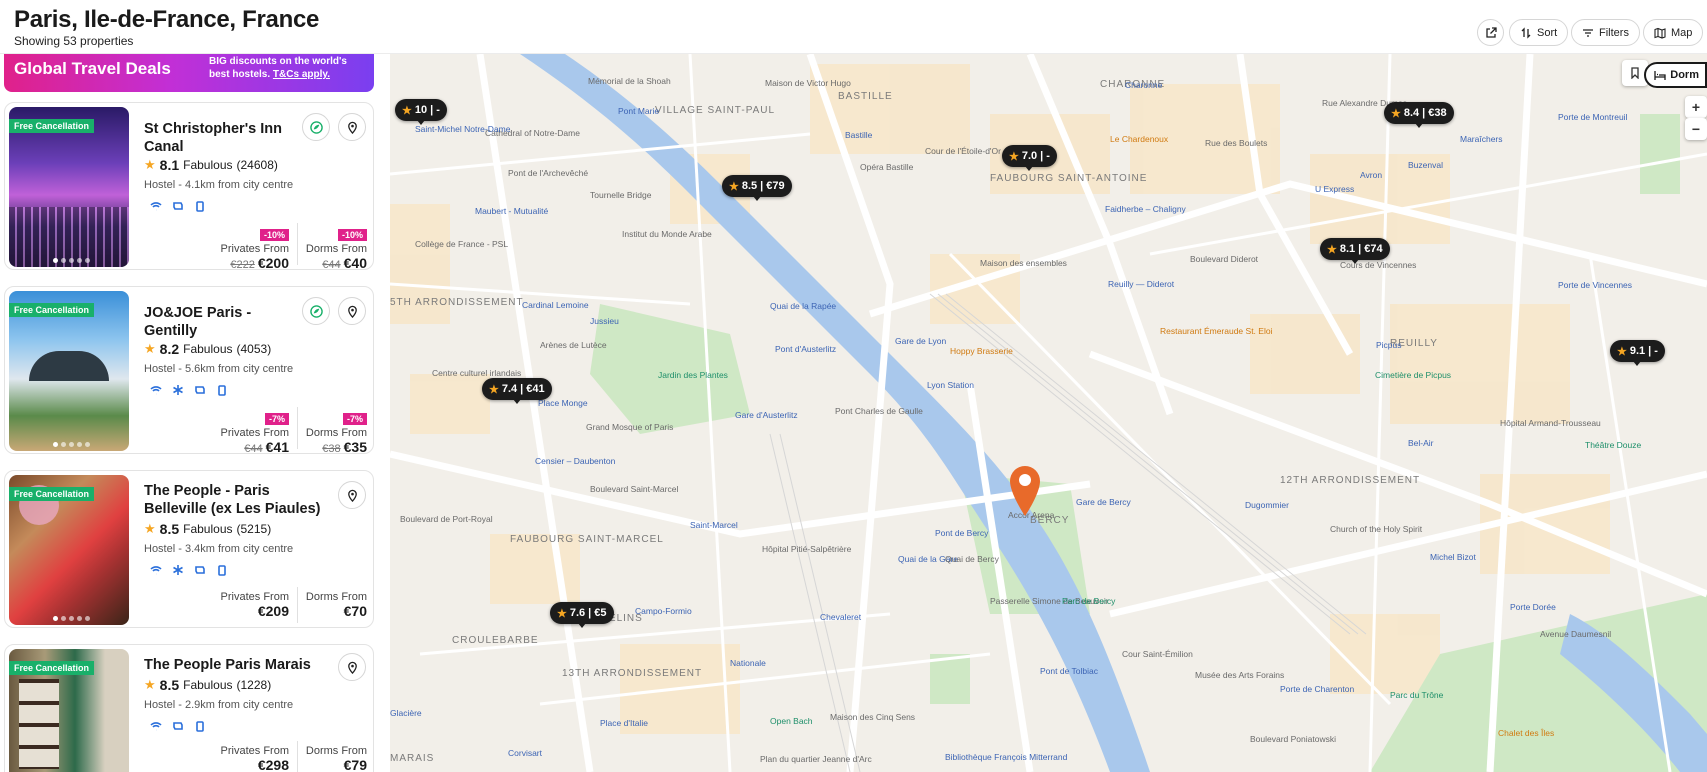 The width and height of the screenshot is (1707, 772). Describe the element at coordinates (841, 617) in the screenshot. I see `map-place-label: Chevaleret` at that location.